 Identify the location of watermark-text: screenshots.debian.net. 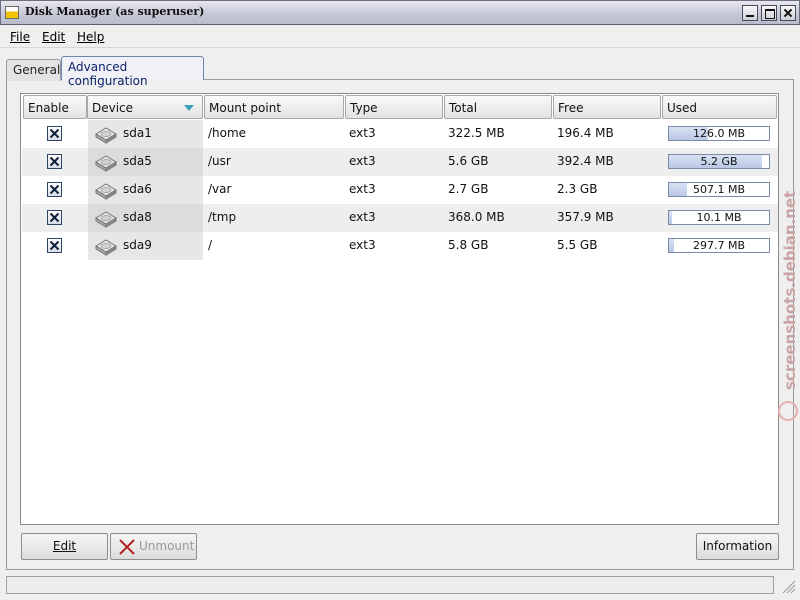
(790, 290).